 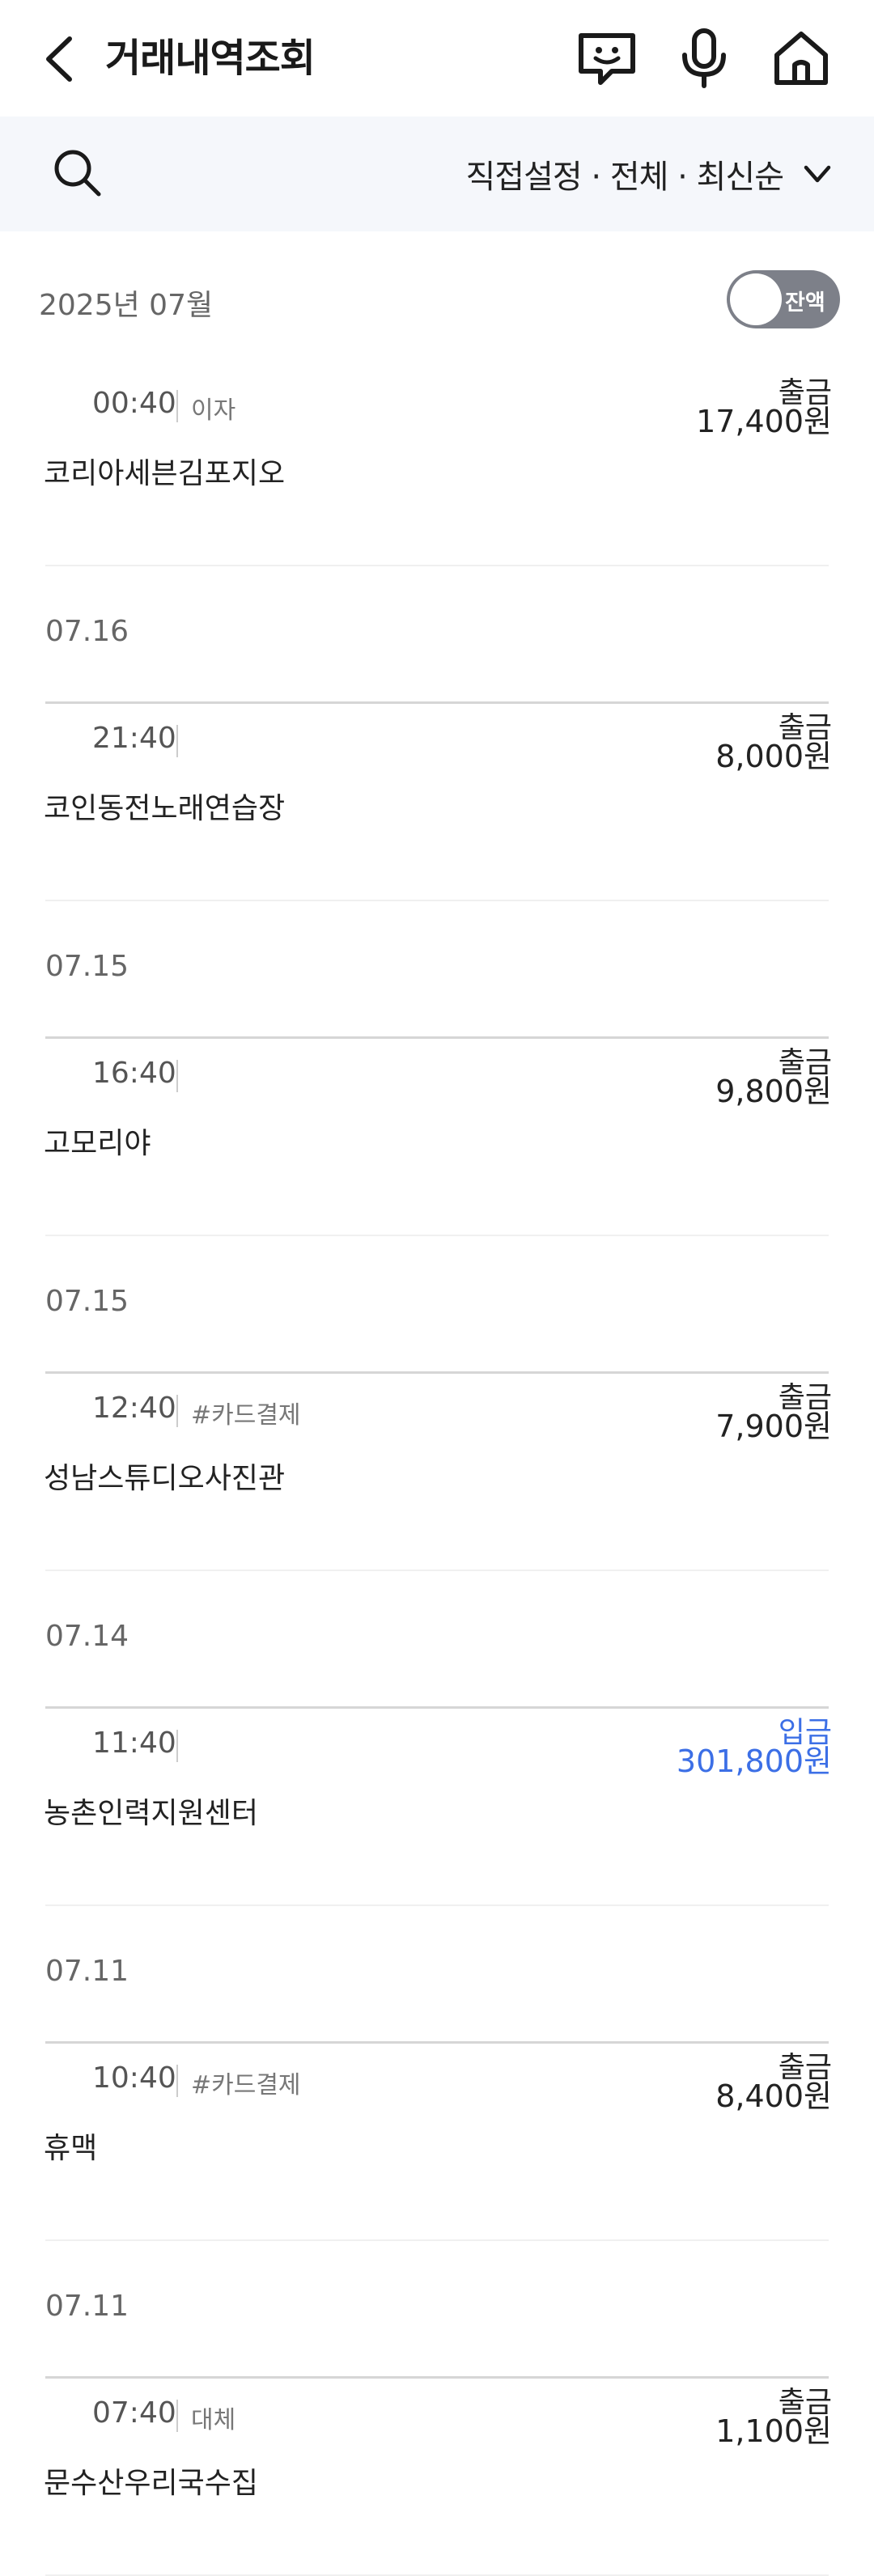 What do you see at coordinates (773, 2096) in the screenshot?
I see `transaction-amount: 8,400원` at bounding box center [773, 2096].